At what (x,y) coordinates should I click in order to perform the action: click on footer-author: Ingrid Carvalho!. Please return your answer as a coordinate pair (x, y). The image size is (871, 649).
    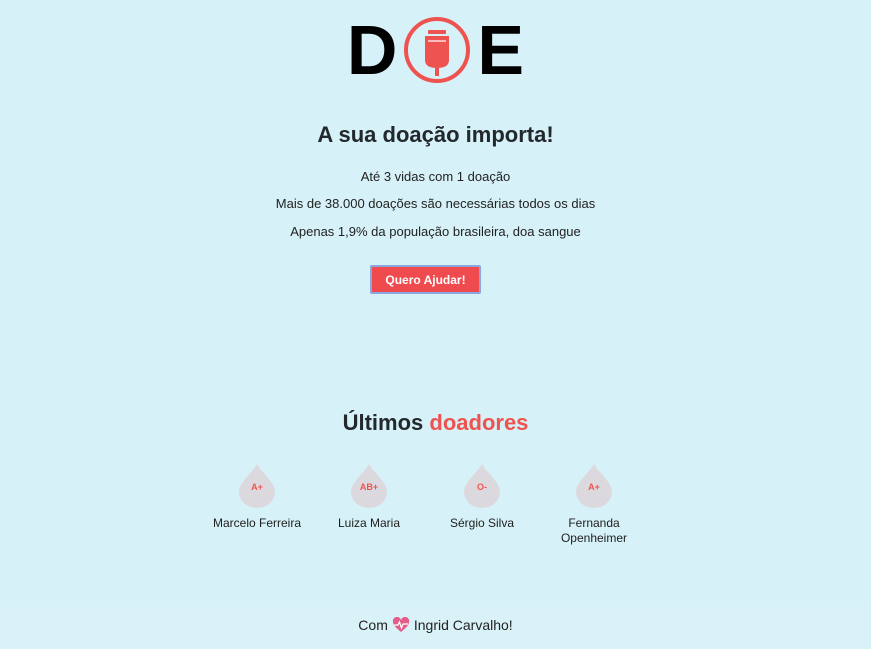
    Looking at the image, I should click on (463, 625).